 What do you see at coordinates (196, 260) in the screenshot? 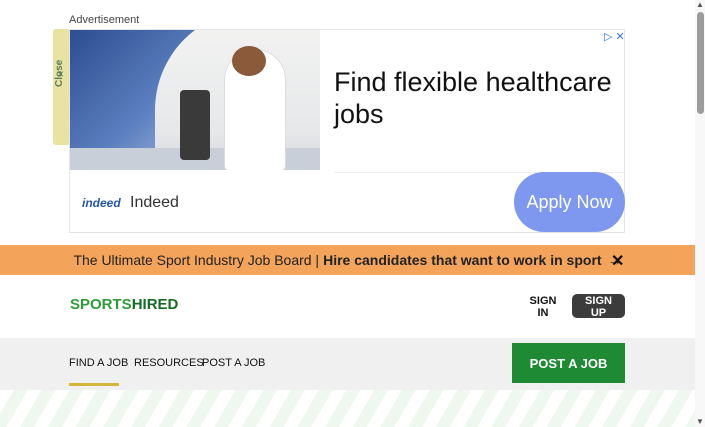
I see `banner-text: The Ultimate Sport Industry Job Board |` at bounding box center [196, 260].